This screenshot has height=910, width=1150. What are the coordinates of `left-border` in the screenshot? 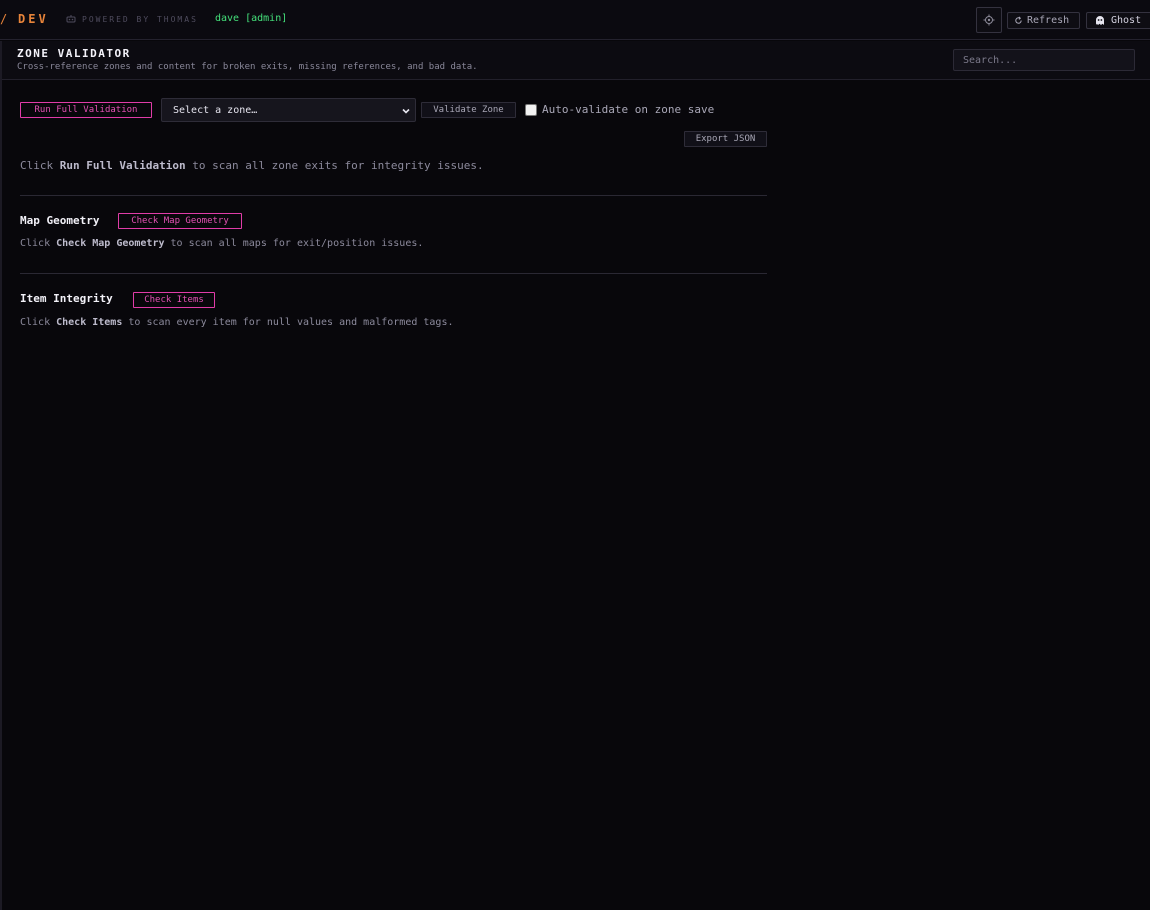 It's located at (1, 475).